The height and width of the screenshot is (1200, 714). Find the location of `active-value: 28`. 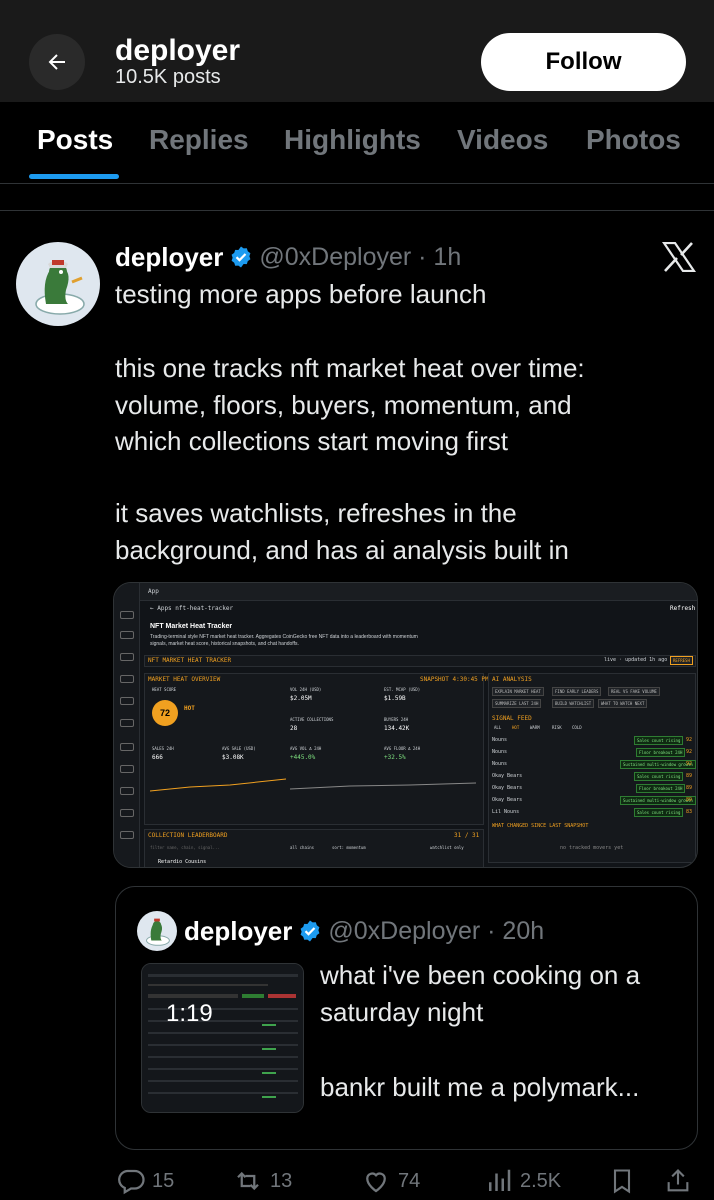

active-value: 28 is located at coordinates (294, 728).